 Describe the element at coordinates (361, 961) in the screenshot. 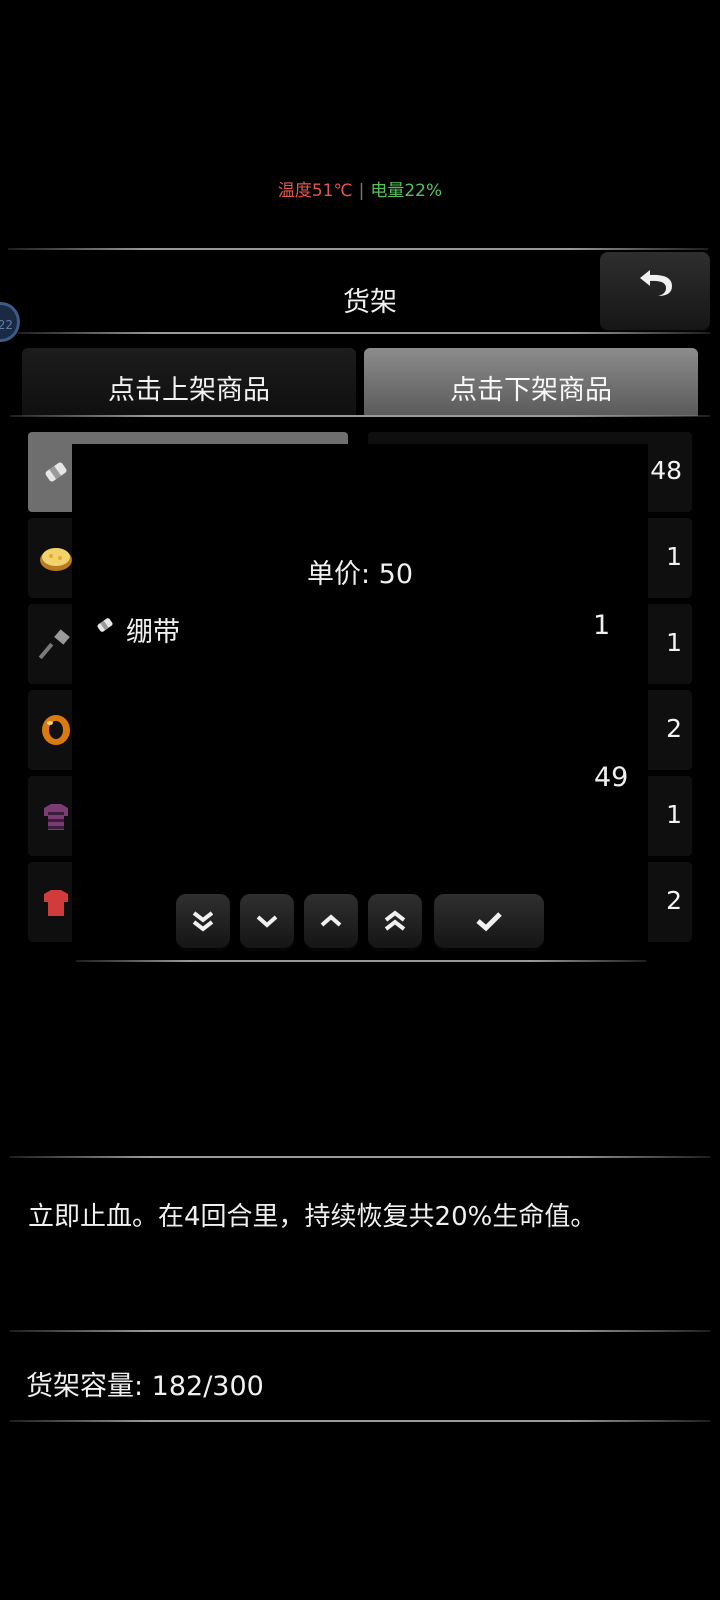

I see `dialog-bottom-divider` at that location.